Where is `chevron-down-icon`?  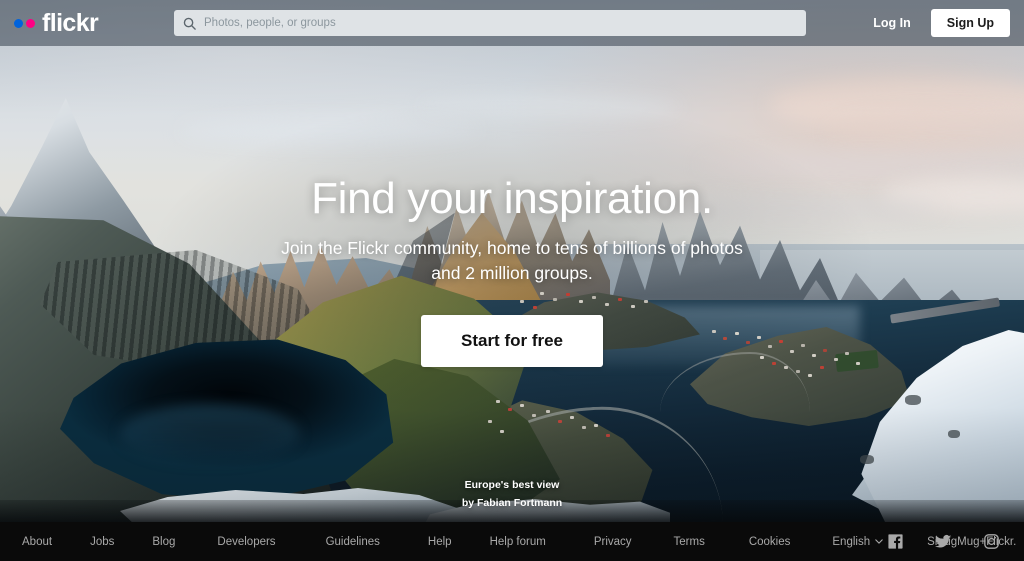
chevron-down-icon is located at coordinates (879, 541).